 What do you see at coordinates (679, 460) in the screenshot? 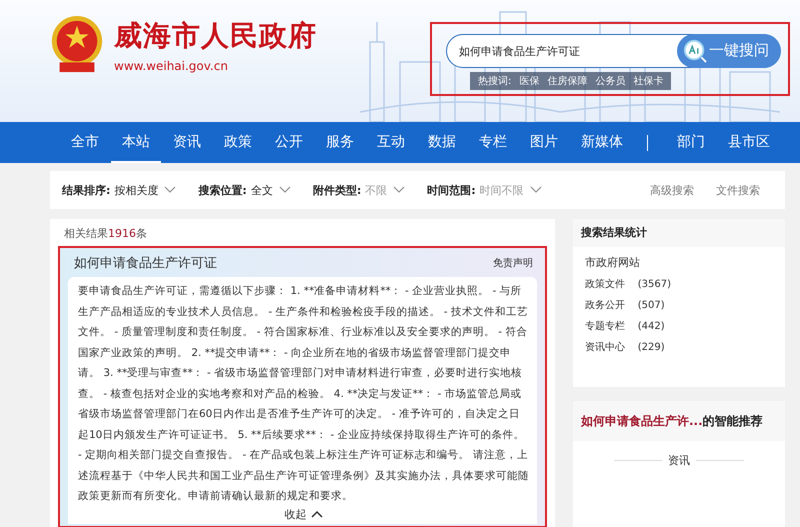
I see `recommend-tab: 资讯` at bounding box center [679, 460].